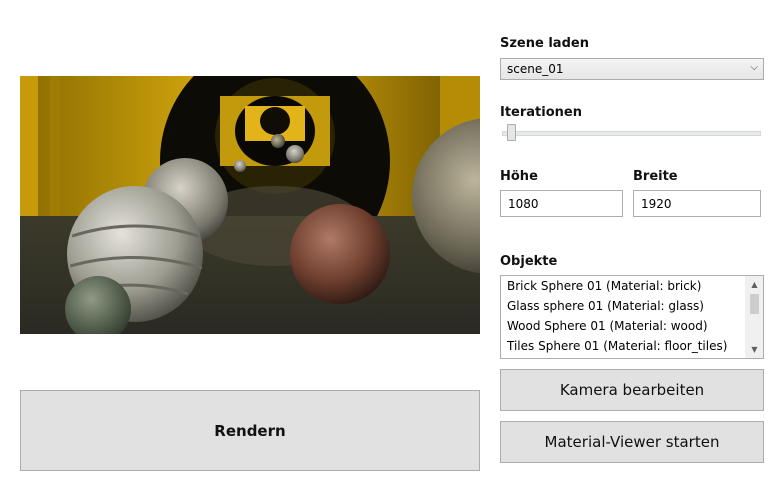  I want to click on render-button: Rendern, so click(250, 430).